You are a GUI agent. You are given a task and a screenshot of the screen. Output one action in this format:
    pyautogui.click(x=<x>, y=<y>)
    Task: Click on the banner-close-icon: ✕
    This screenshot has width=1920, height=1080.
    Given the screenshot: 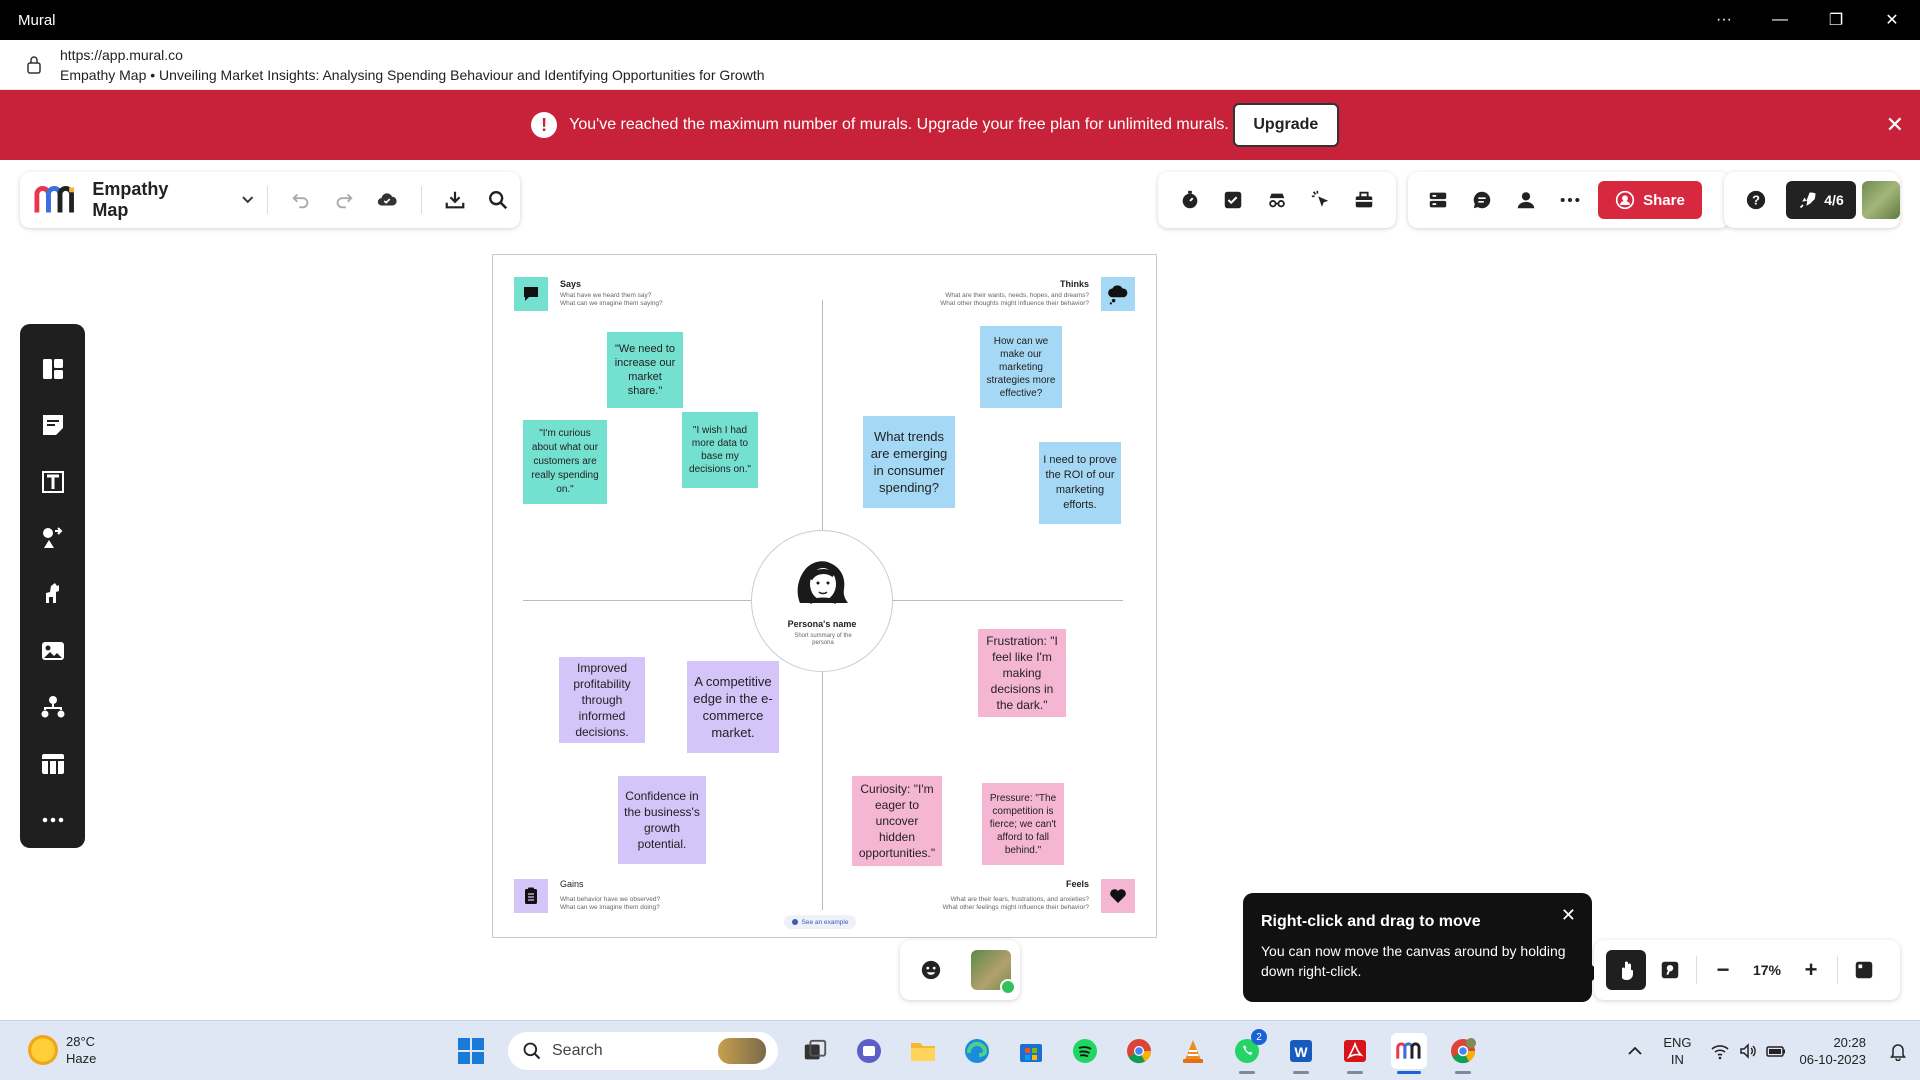 What is the action you would take?
    pyautogui.click(x=1895, y=125)
    